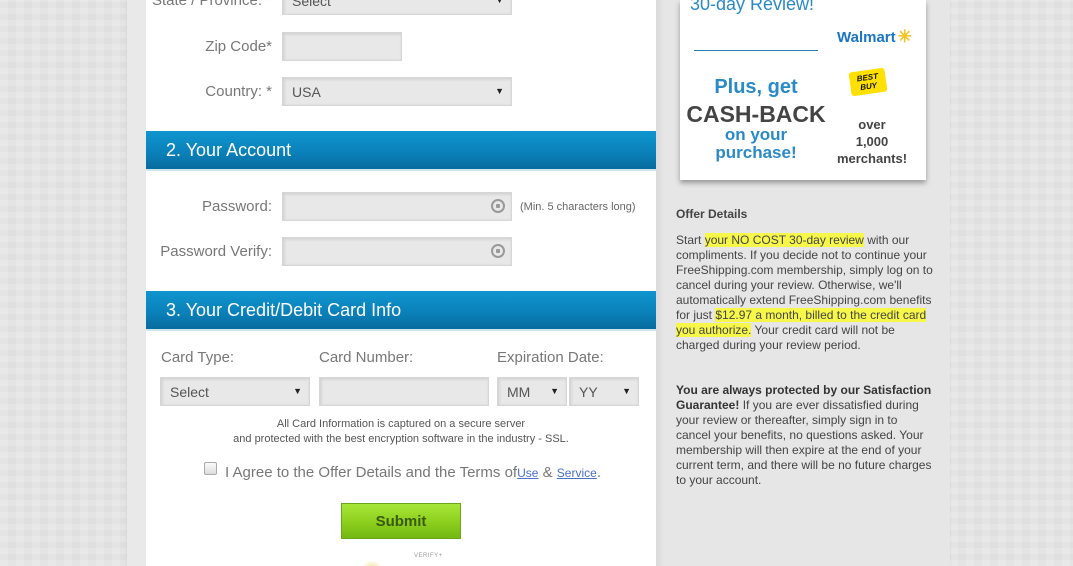 This screenshot has height=566, width=1073. What do you see at coordinates (401, 521) in the screenshot?
I see `submit-button: Submit` at bounding box center [401, 521].